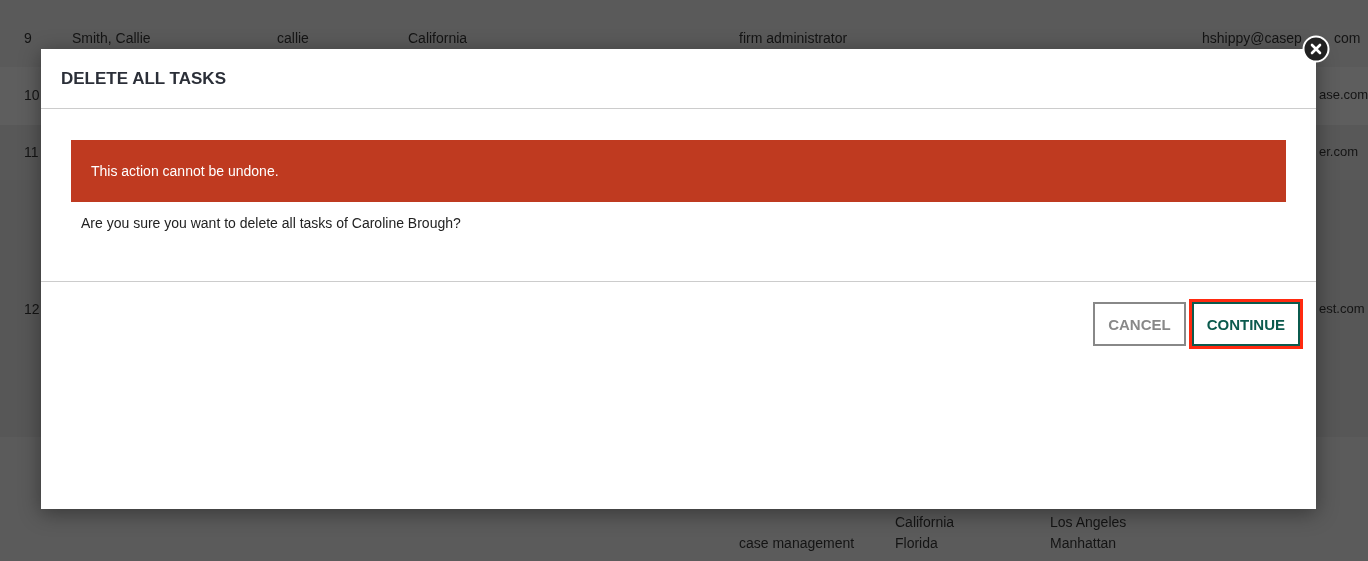 This screenshot has width=1368, height=561. What do you see at coordinates (143, 78) in the screenshot?
I see `dialog-title: DELETE ALL TASKS` at bounding box center [143, 78].